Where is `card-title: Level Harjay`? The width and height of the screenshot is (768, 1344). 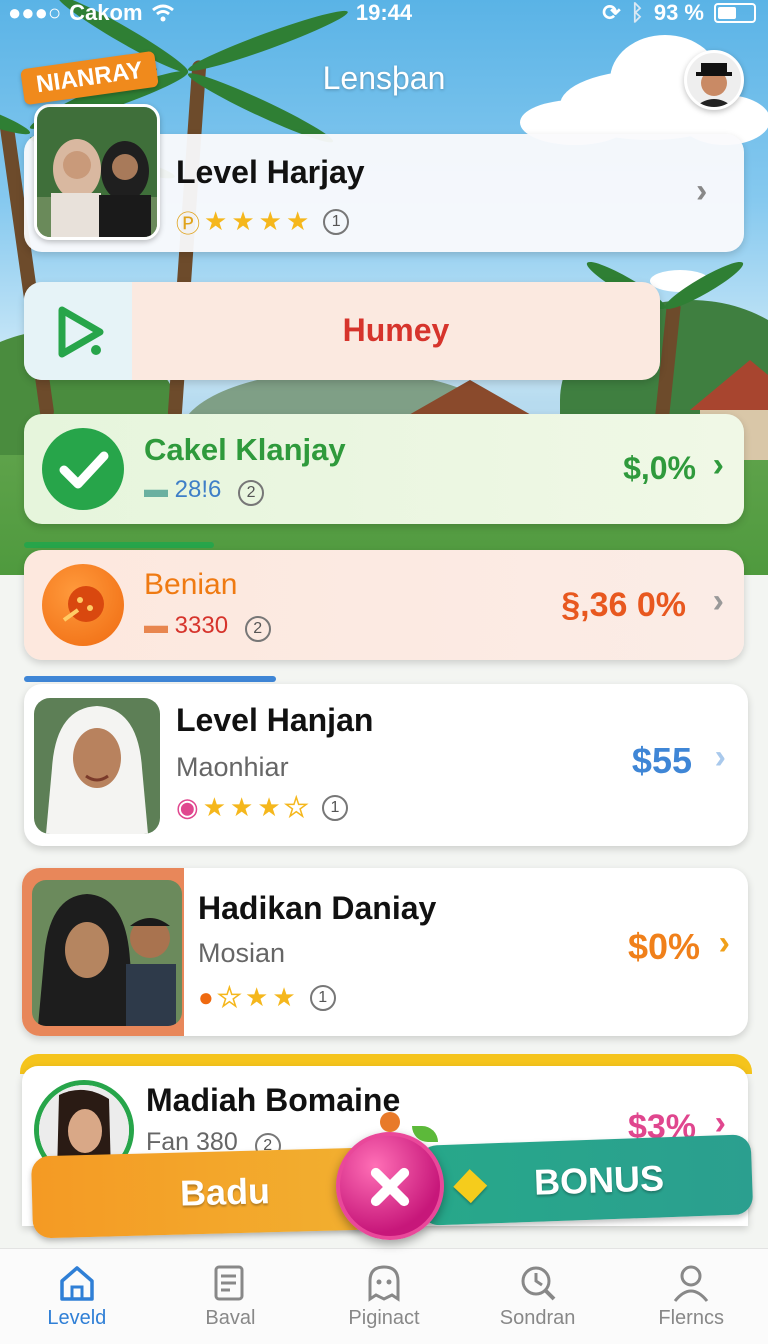 card-title: Level Harjay is located at coordinates (270, 172).